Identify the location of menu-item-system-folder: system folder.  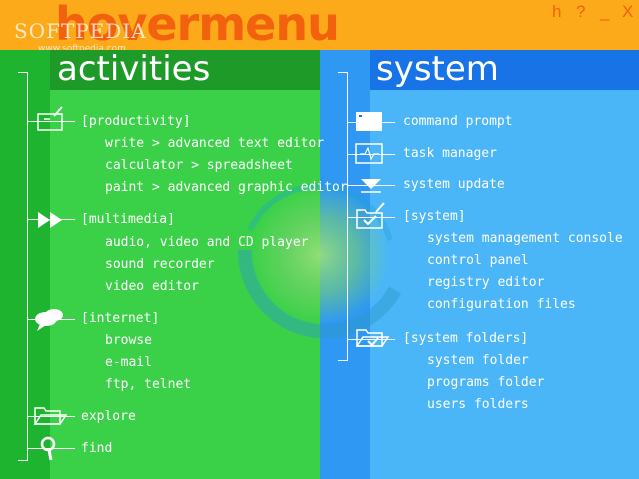
(478, 361).